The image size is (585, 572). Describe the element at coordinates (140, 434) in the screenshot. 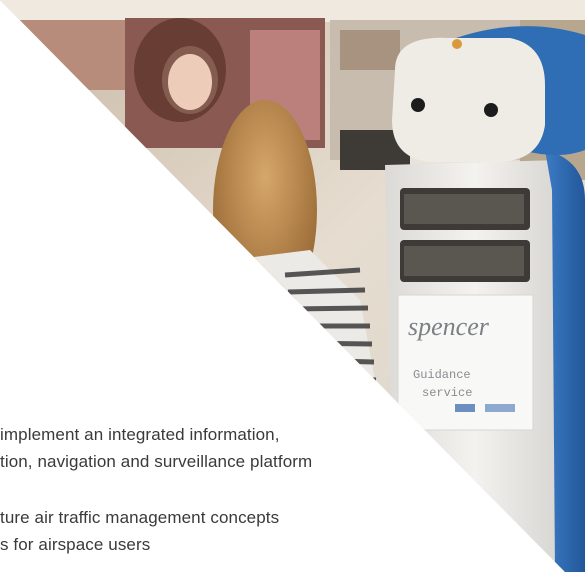

I see `text-line-1: implement an integrated information,` at that location.